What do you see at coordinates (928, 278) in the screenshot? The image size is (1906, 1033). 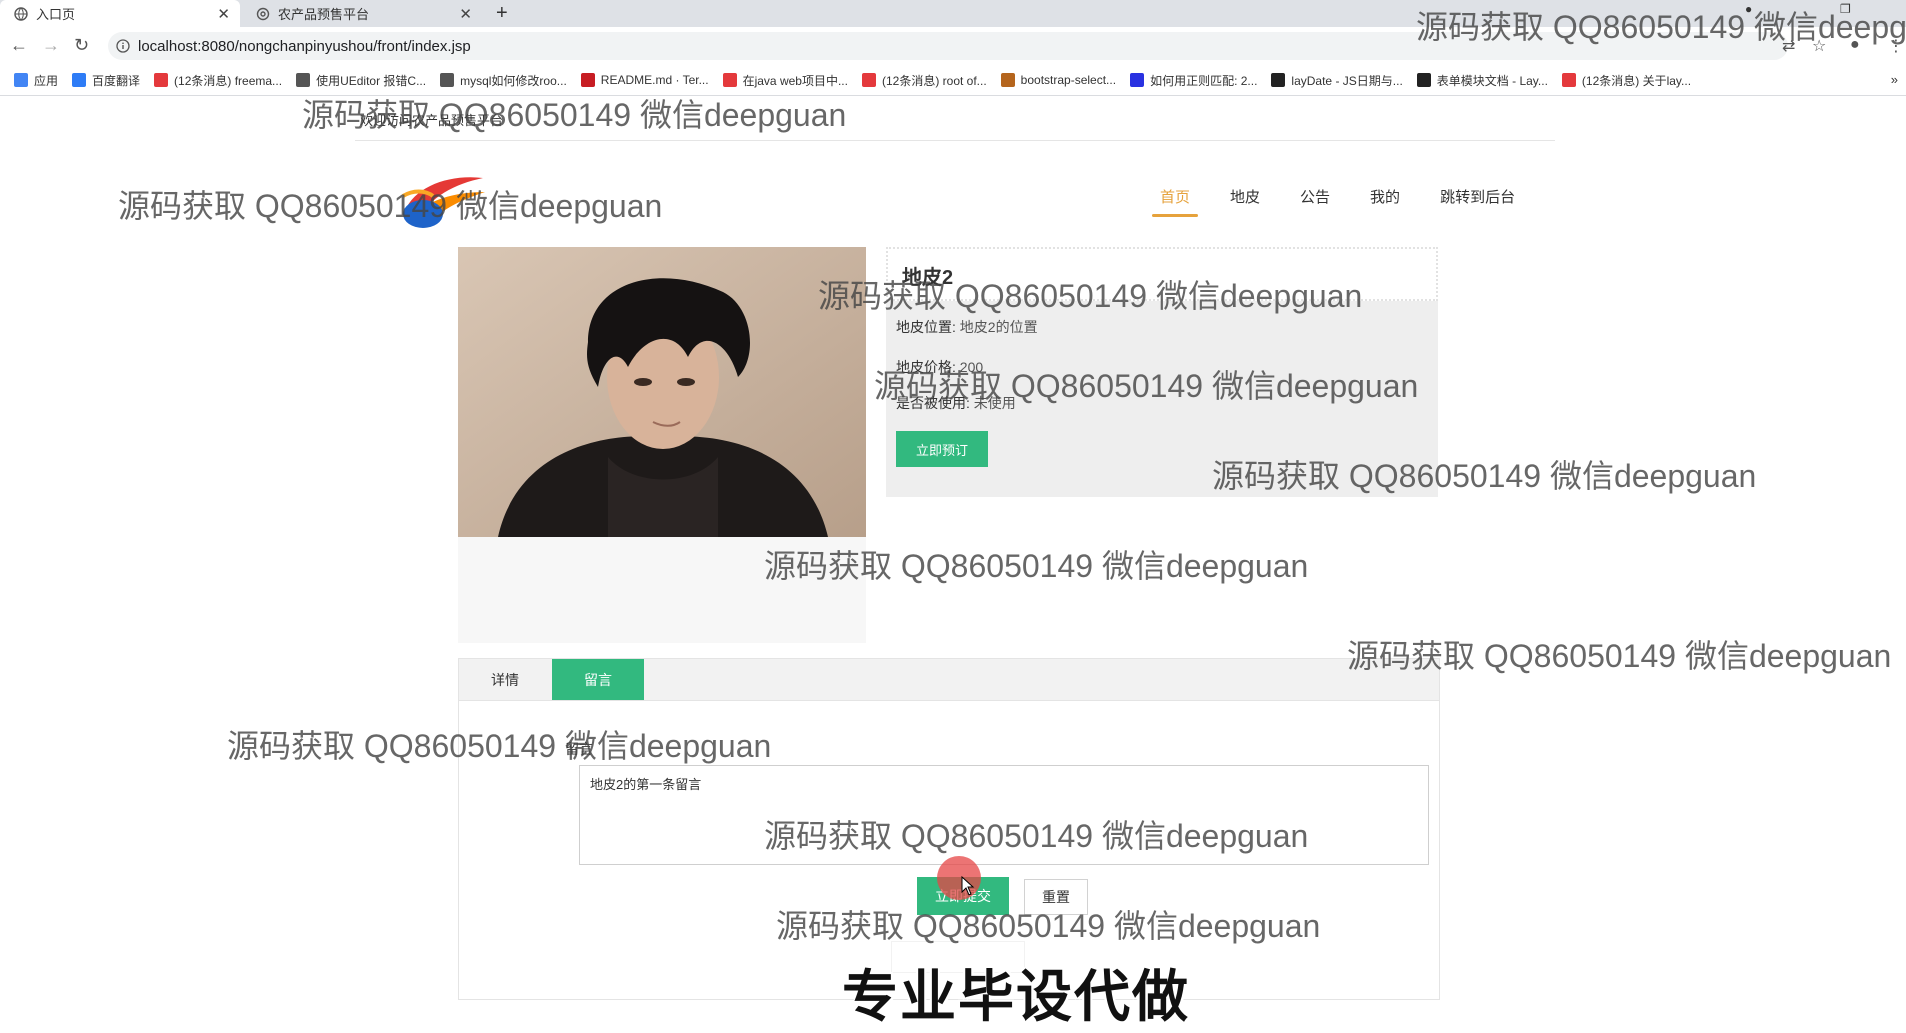 I see `product-title: 地皮2` at bounding box center [928, 278].